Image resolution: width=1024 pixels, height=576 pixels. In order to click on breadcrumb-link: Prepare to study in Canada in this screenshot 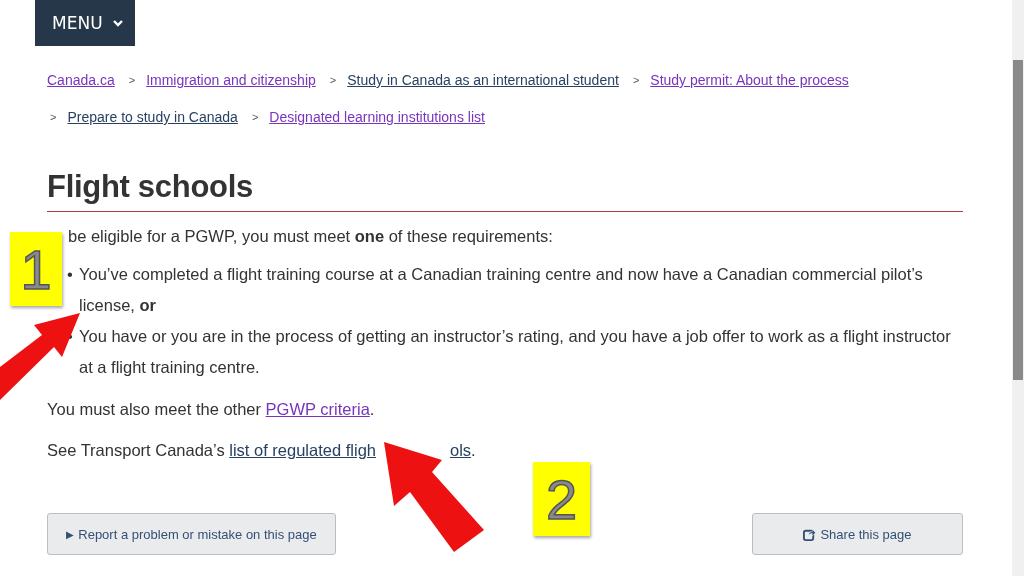, I will do `click(152, 117)`.